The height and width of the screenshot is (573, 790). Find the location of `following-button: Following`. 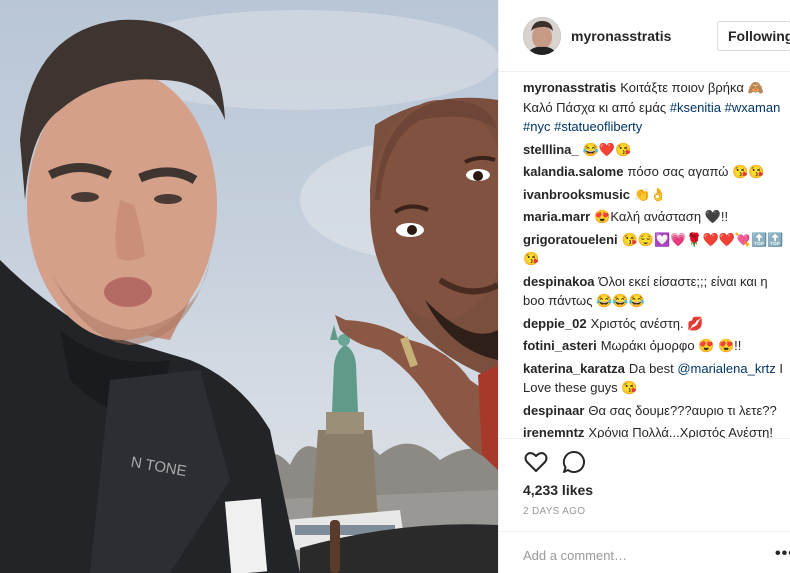

following-button: Following is located at coordinates (753, 36).